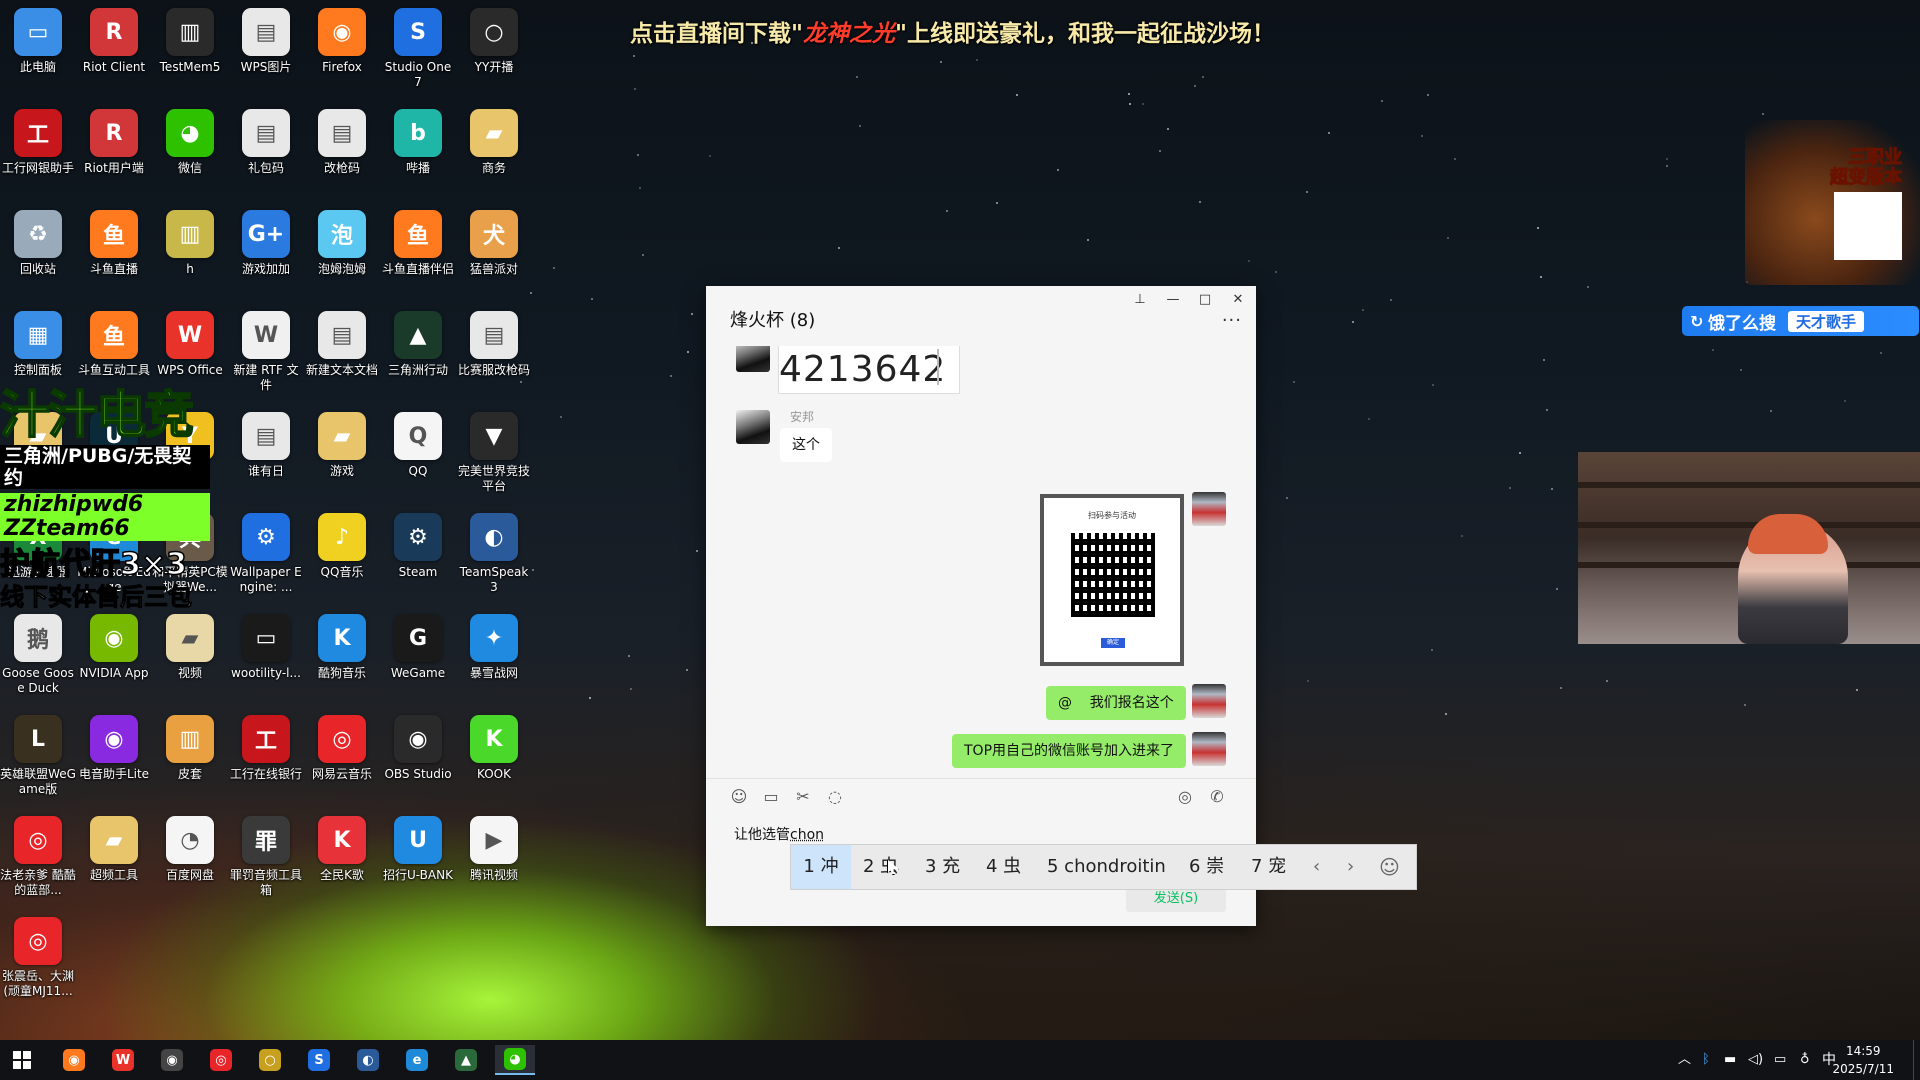 The width and height of the screenshot is (1920, 1080). I want to click on emoji-icon: ☺, so click(739, 797).